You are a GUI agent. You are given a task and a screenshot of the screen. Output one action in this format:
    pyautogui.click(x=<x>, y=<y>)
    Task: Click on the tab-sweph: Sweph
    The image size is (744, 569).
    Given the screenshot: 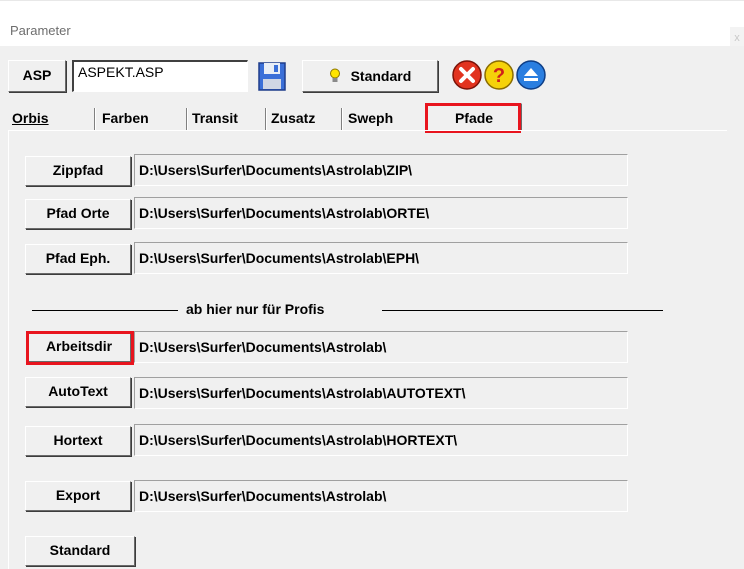 What is the action you would take?
    pyautogui.click(x=370, y=118)
    